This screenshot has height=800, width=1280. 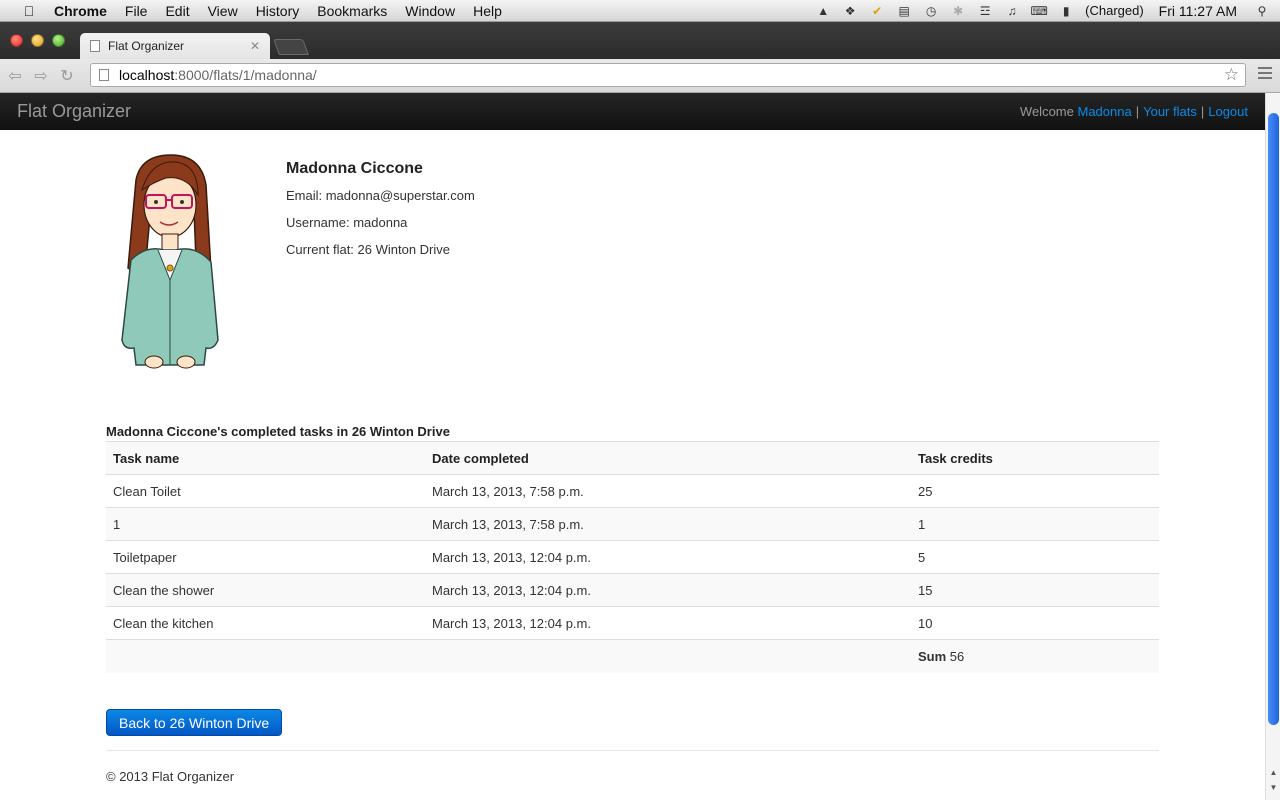 I want to click on menu-app-name: Chrome, so click(x=80, y=11).